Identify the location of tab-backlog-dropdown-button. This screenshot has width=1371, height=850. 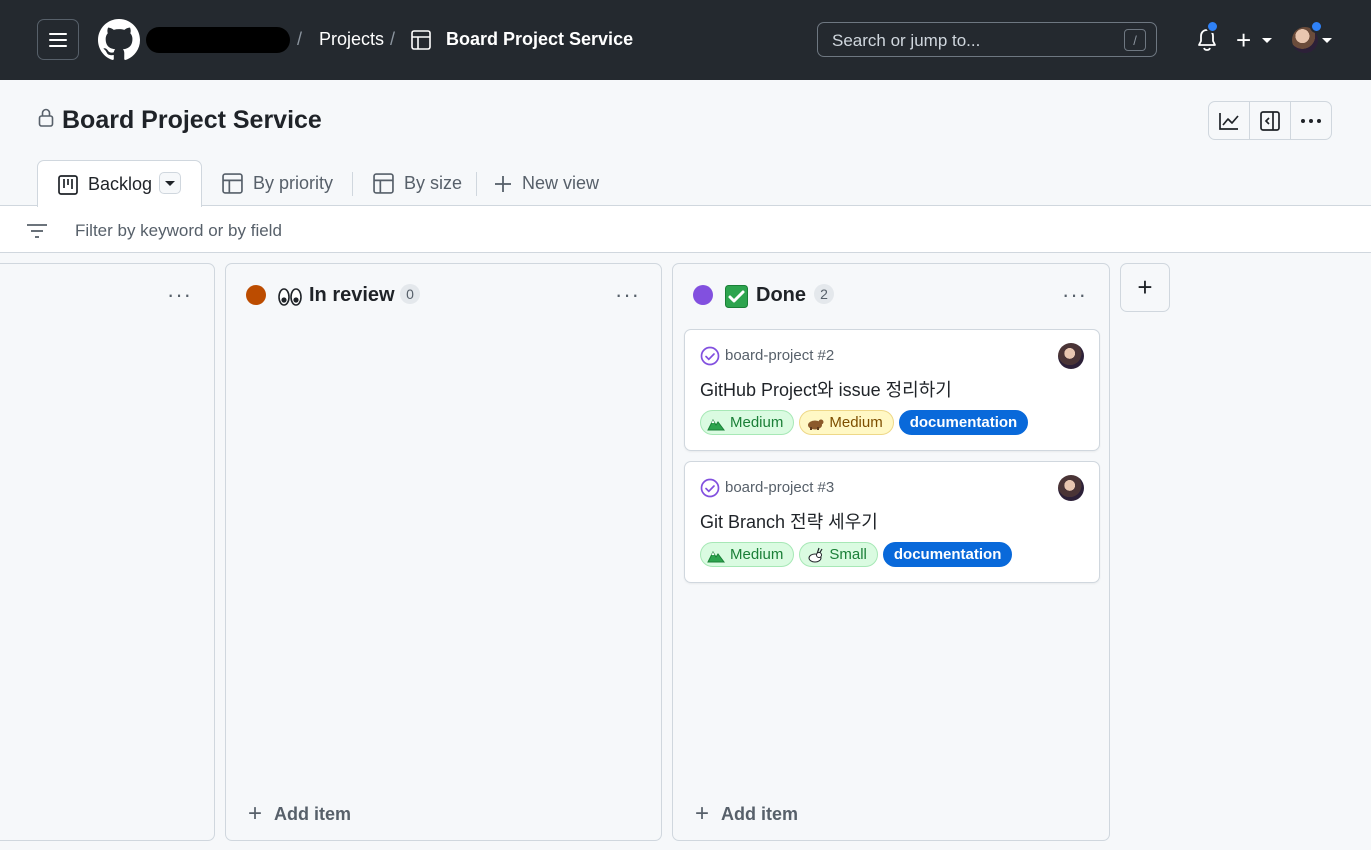
(170, 183).